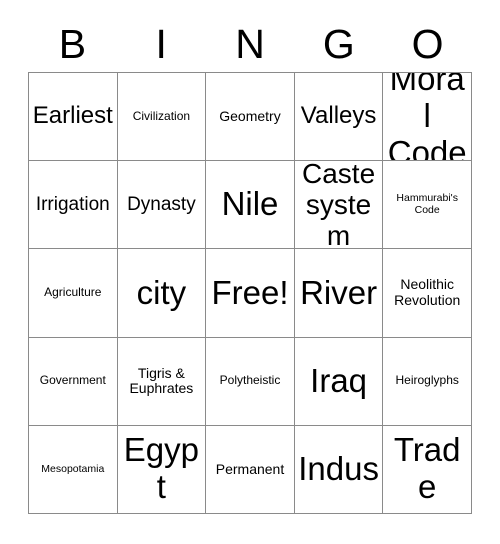 The image size is (500, 544). I want to click on bingo-cell-b3: Agriculture, so click(73, 293).